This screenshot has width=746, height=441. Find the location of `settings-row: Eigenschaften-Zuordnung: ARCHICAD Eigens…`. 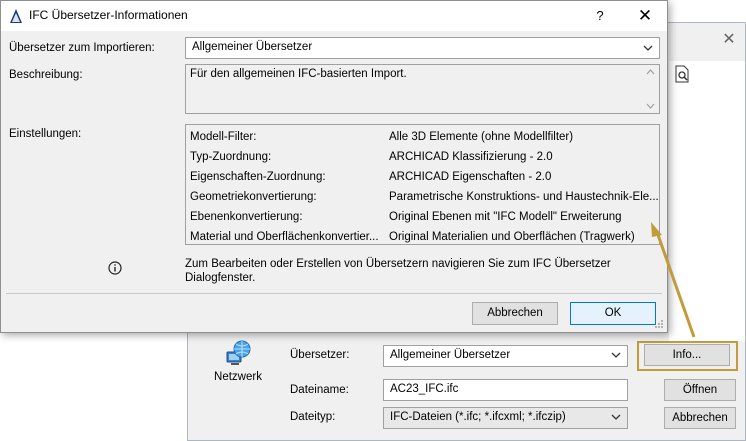

settings-row: Eigenschaften-Zuordnung: ARCHICAD Eigens… is located at coordinates (422, 178).